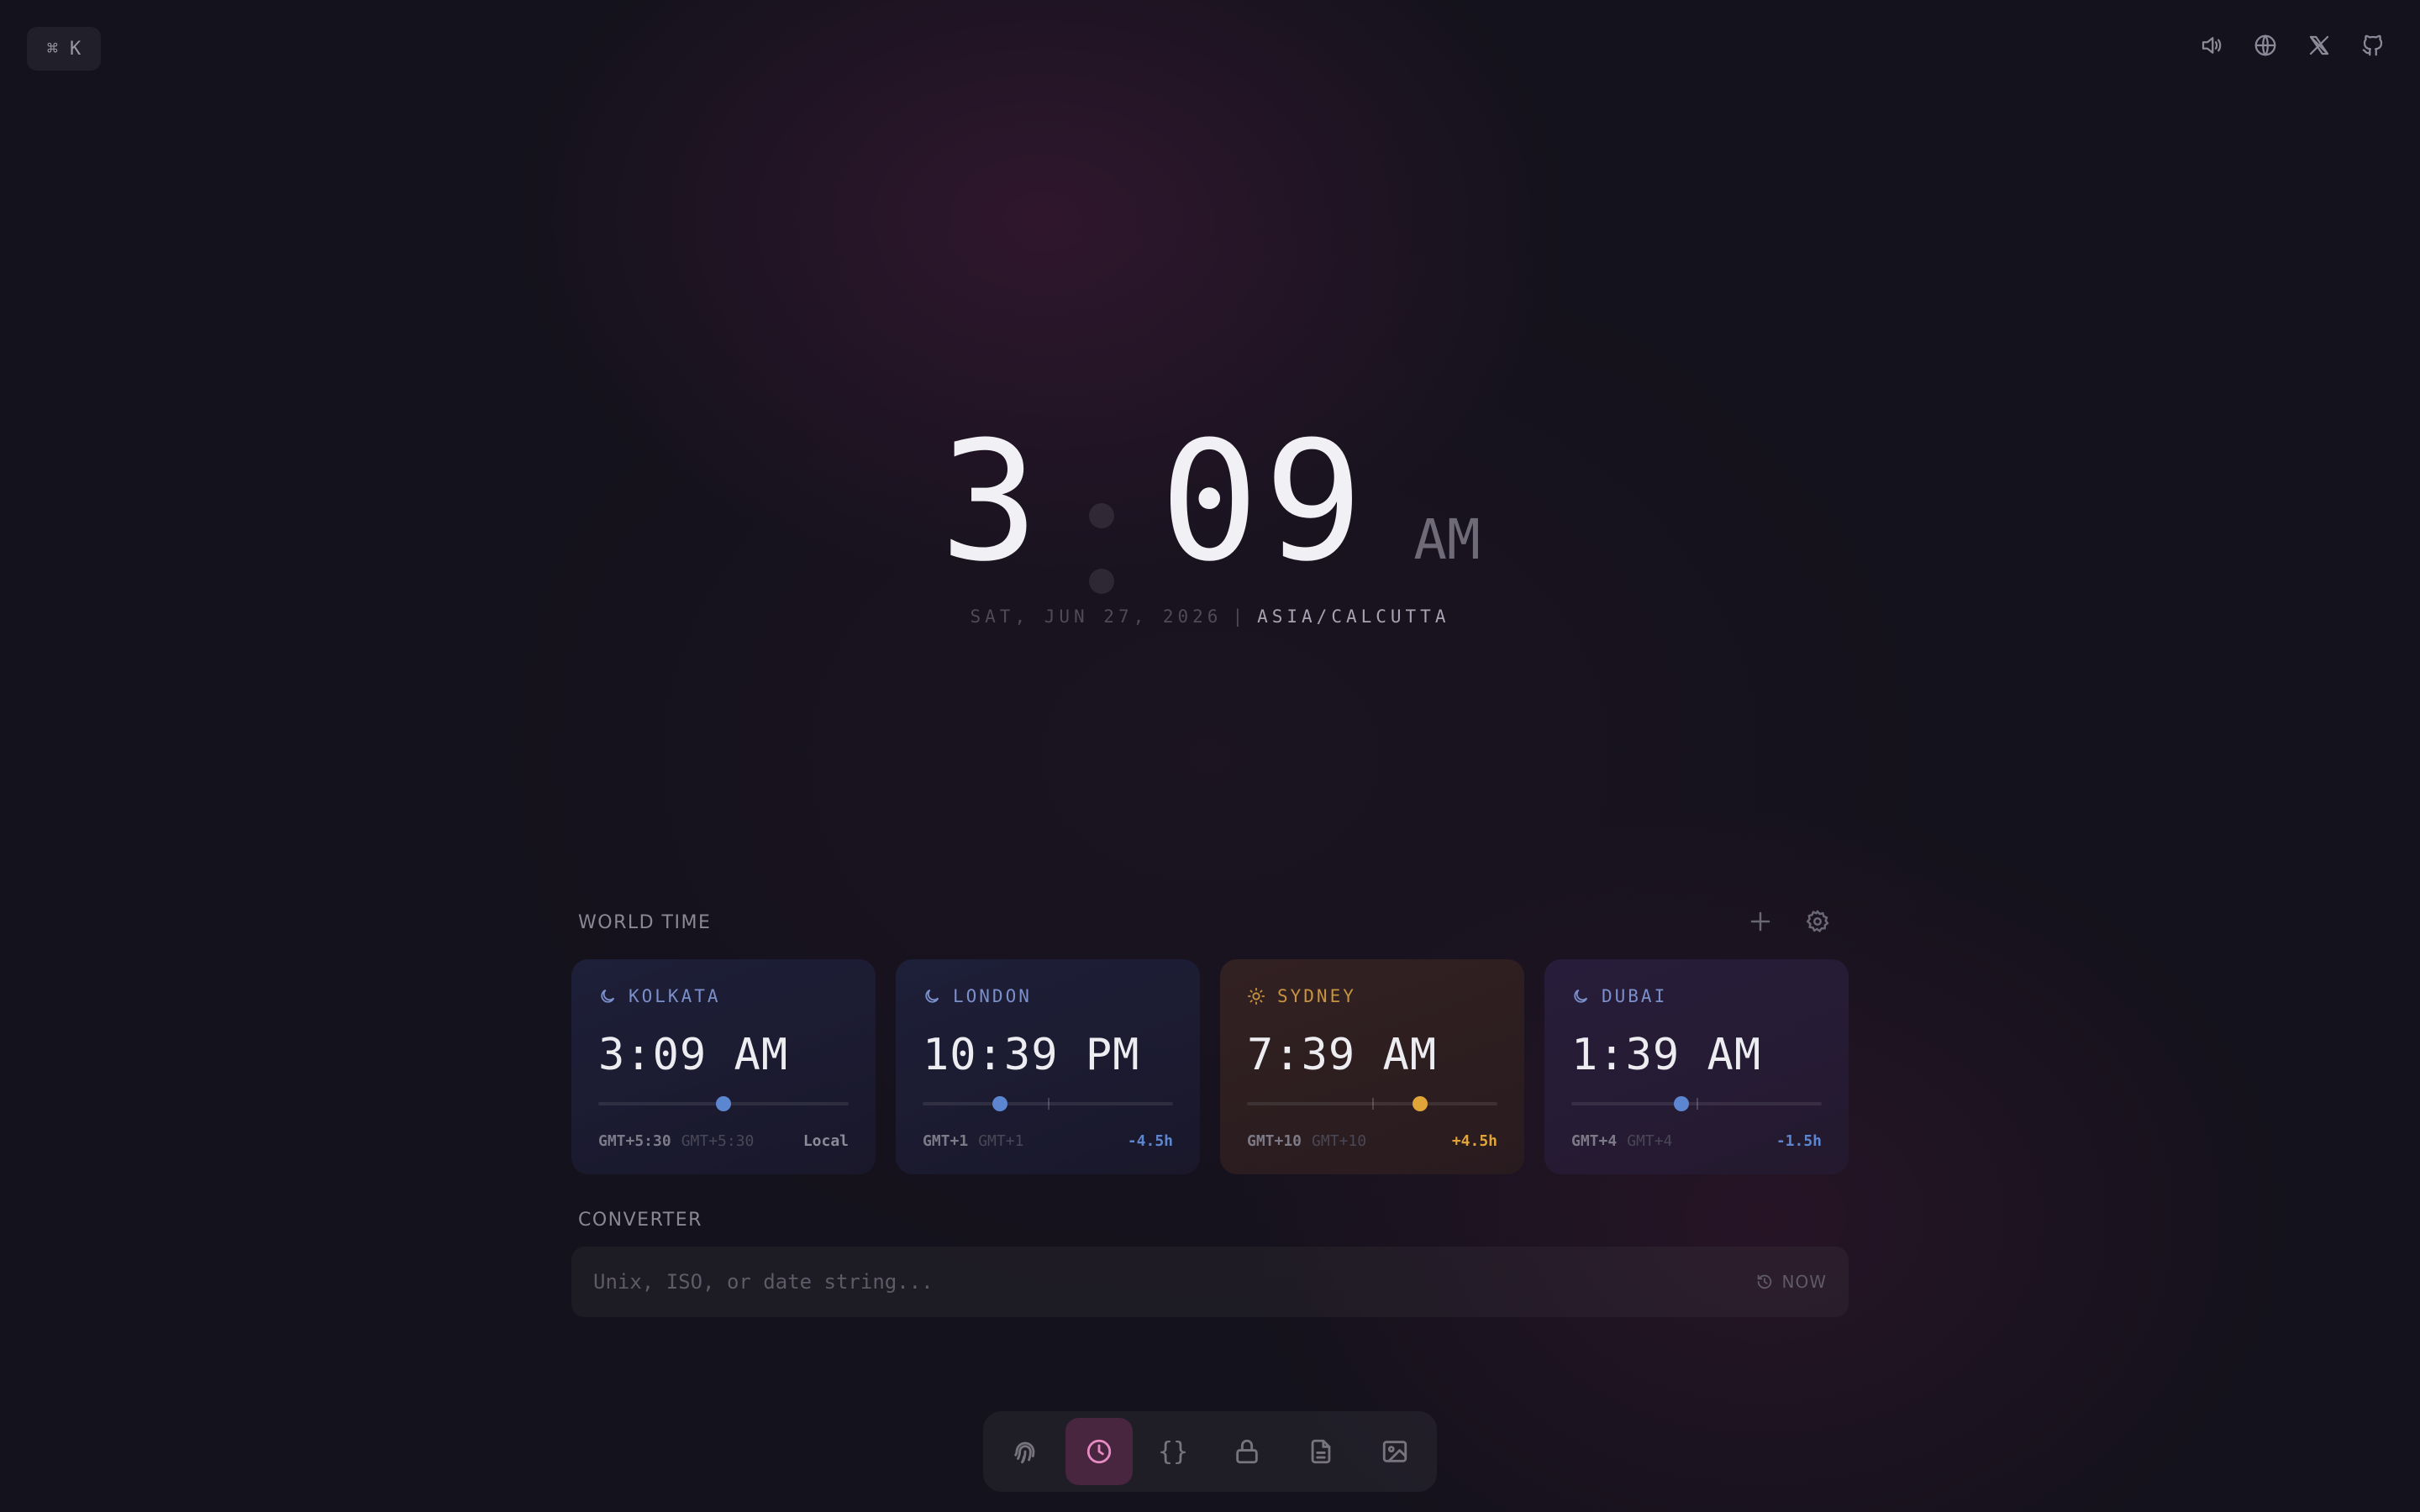  I want to click on dock-fingerprint, so click(1025, 1451).